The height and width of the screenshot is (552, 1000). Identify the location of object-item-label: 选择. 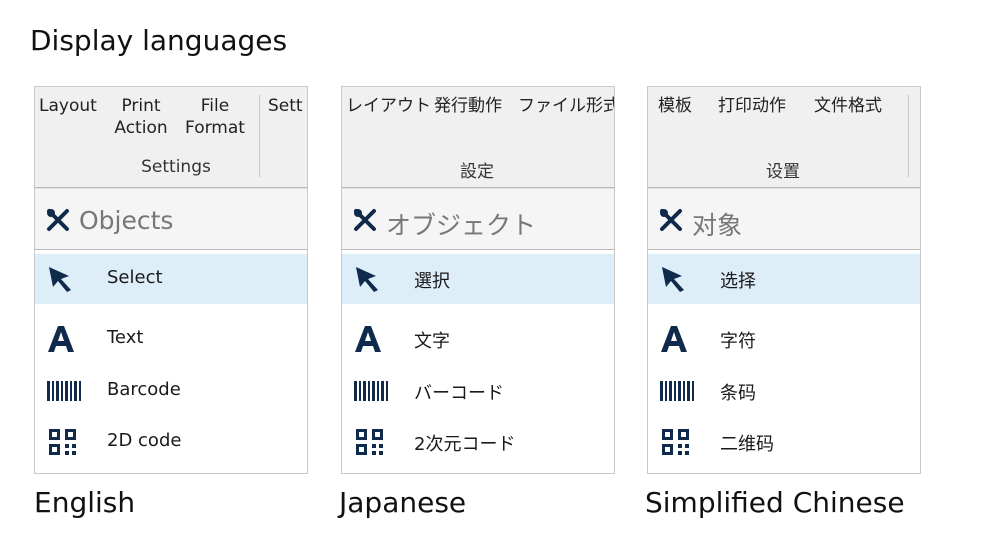
(738, 281).